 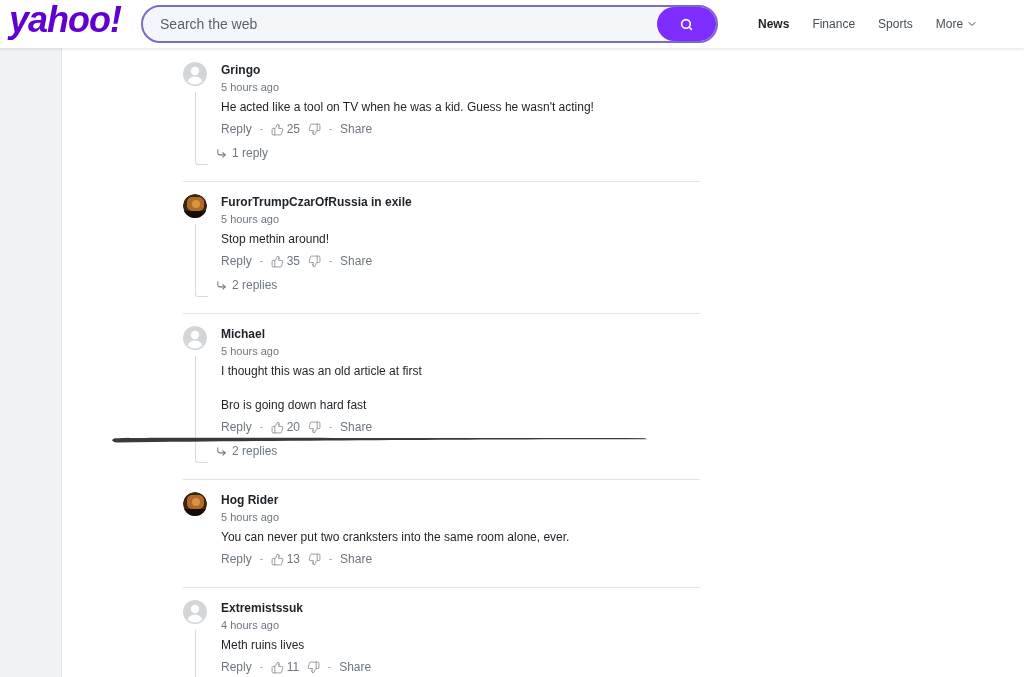 What do you see at coordinates (294, 405) in the screenshot?
I see `comment-text: Bro is going down hard fast` at bounding box center [294, 405].